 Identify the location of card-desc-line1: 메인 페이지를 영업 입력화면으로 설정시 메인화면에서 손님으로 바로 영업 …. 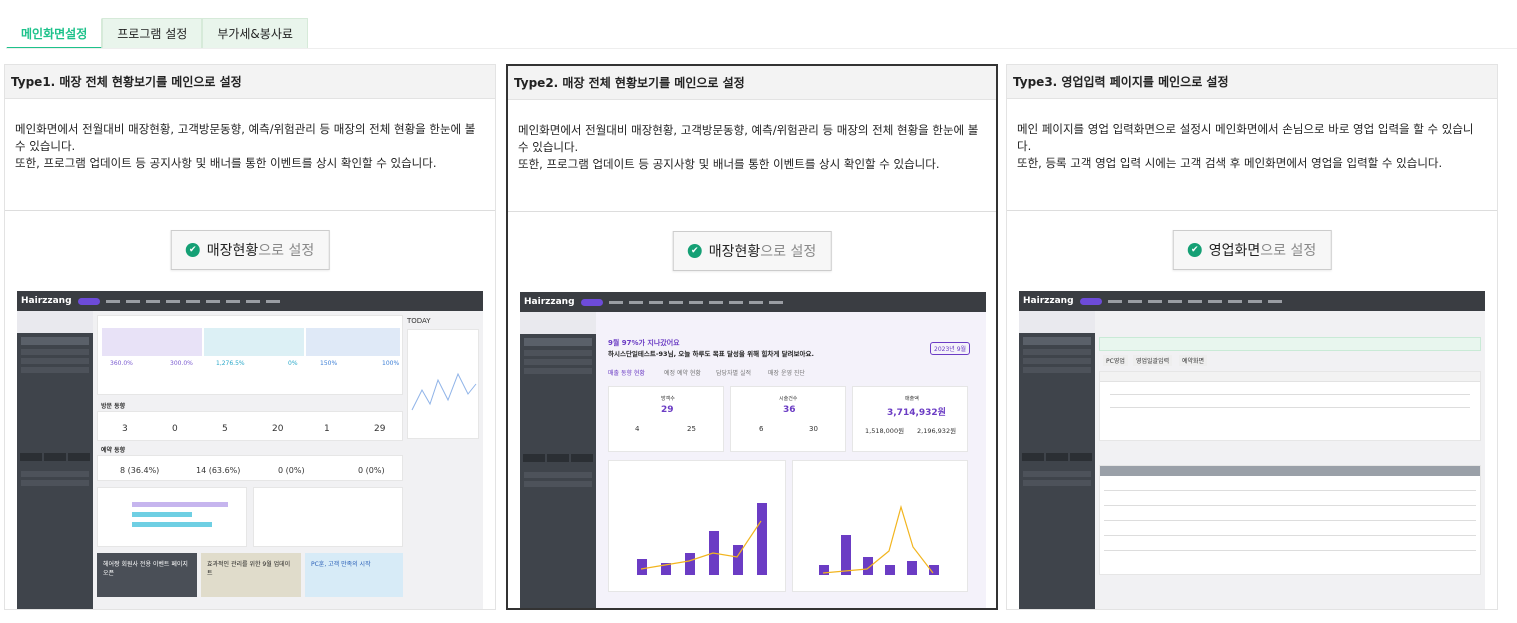
(1245, 137).